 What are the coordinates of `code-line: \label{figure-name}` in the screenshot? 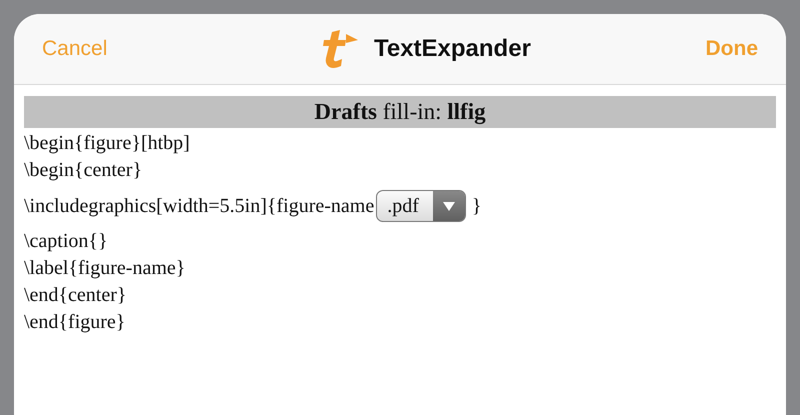 It's located at (105, 268).